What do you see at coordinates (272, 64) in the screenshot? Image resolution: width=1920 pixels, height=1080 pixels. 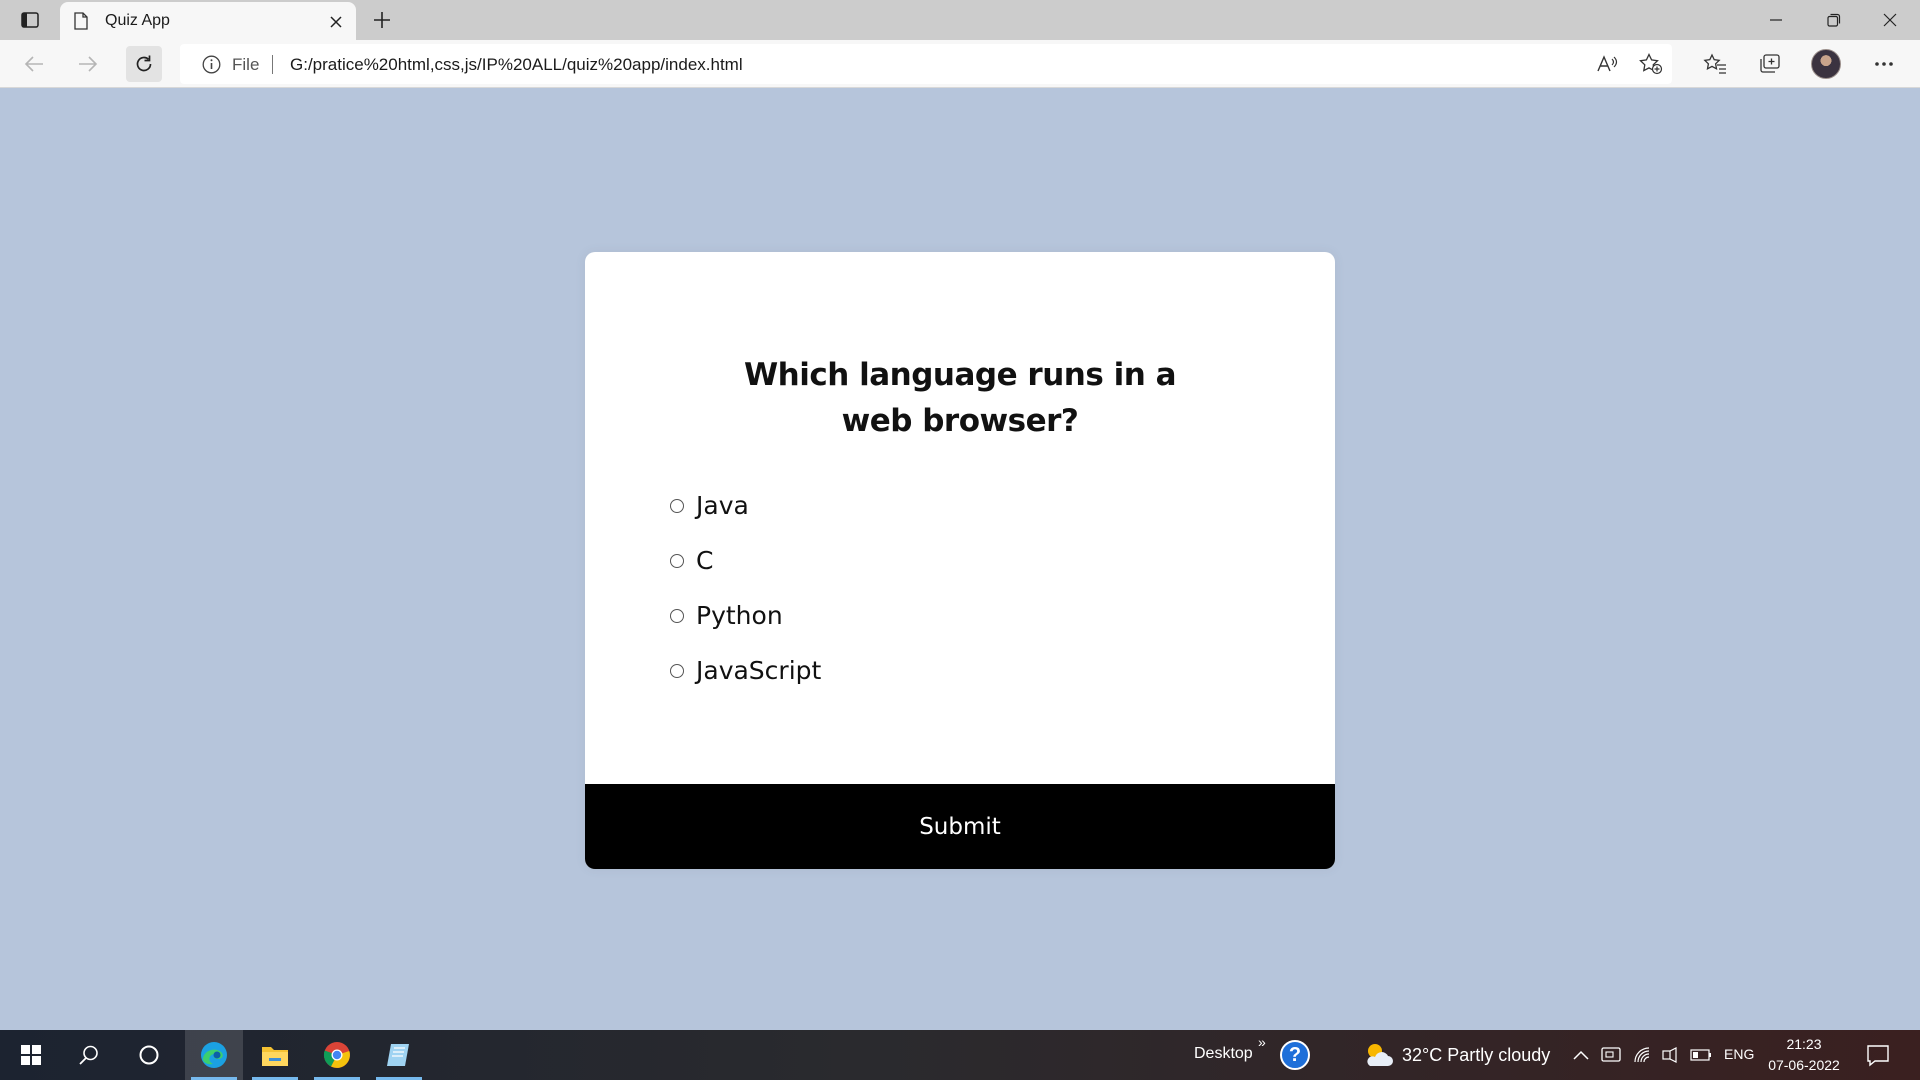 I see `address-divider` at bounding box center [272, 64].